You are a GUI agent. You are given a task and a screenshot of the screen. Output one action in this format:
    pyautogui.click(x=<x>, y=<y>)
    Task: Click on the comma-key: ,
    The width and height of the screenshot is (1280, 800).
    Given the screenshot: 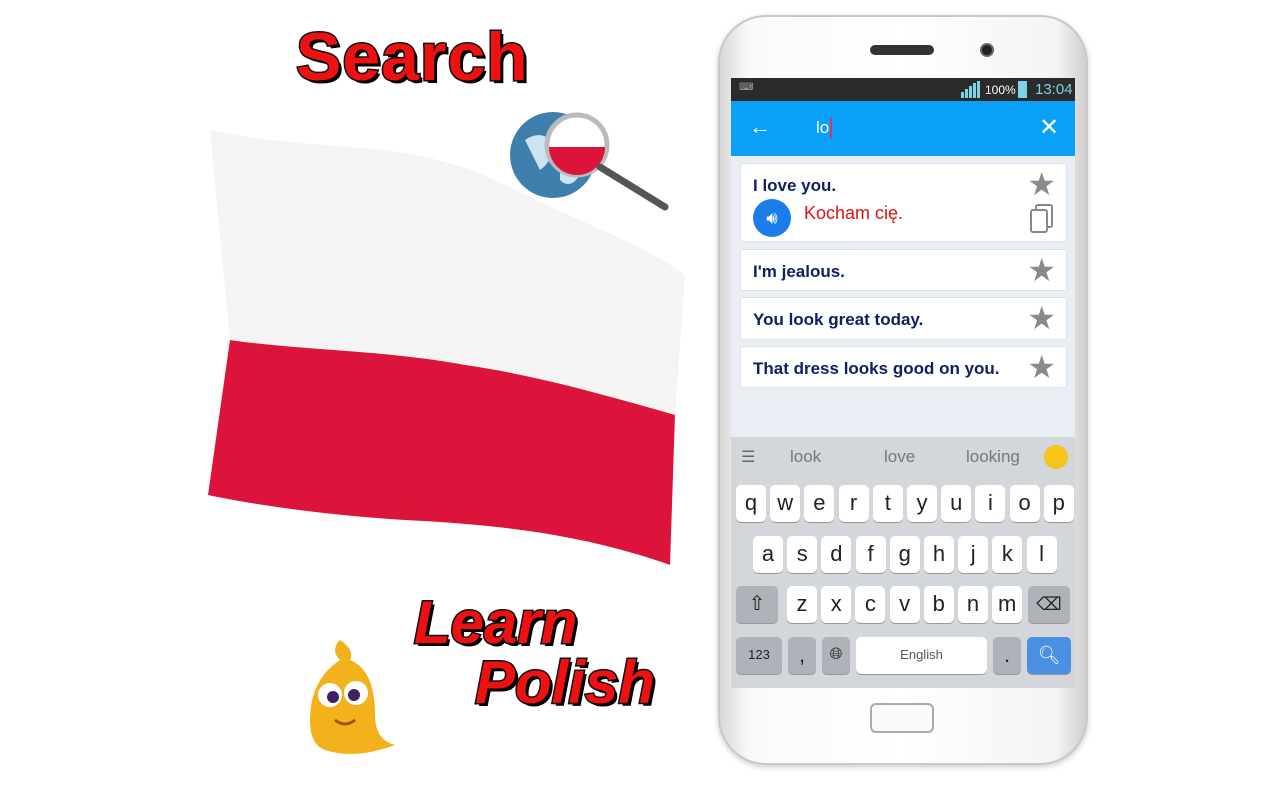 What is the action you would take?
    pyautogui.click(x=802, y=655)
    